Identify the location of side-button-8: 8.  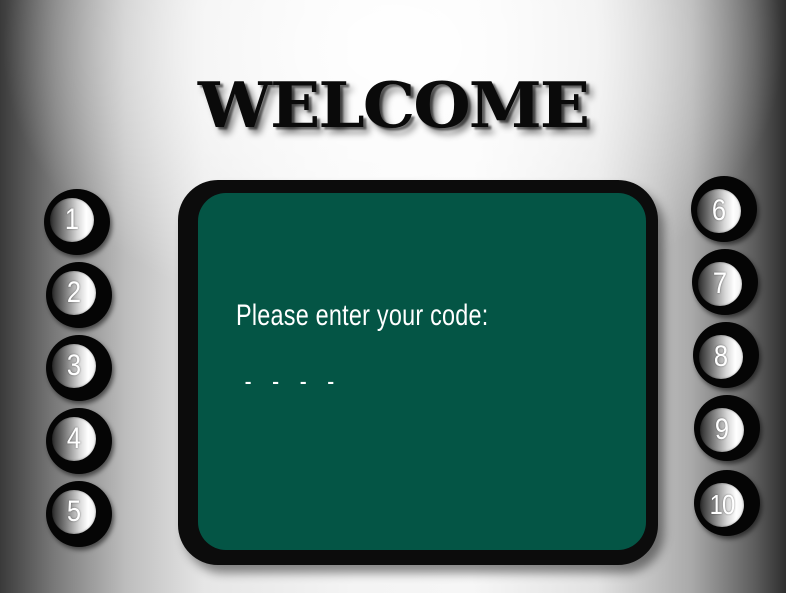
(726, 355).